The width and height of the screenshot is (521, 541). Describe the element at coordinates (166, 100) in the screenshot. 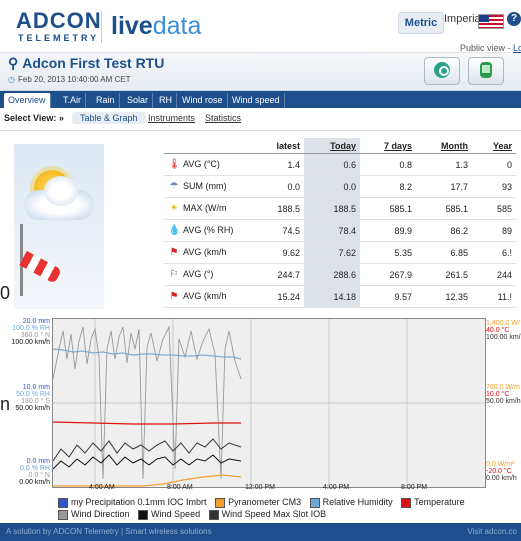

I see `tab-rh: RH` at that location.